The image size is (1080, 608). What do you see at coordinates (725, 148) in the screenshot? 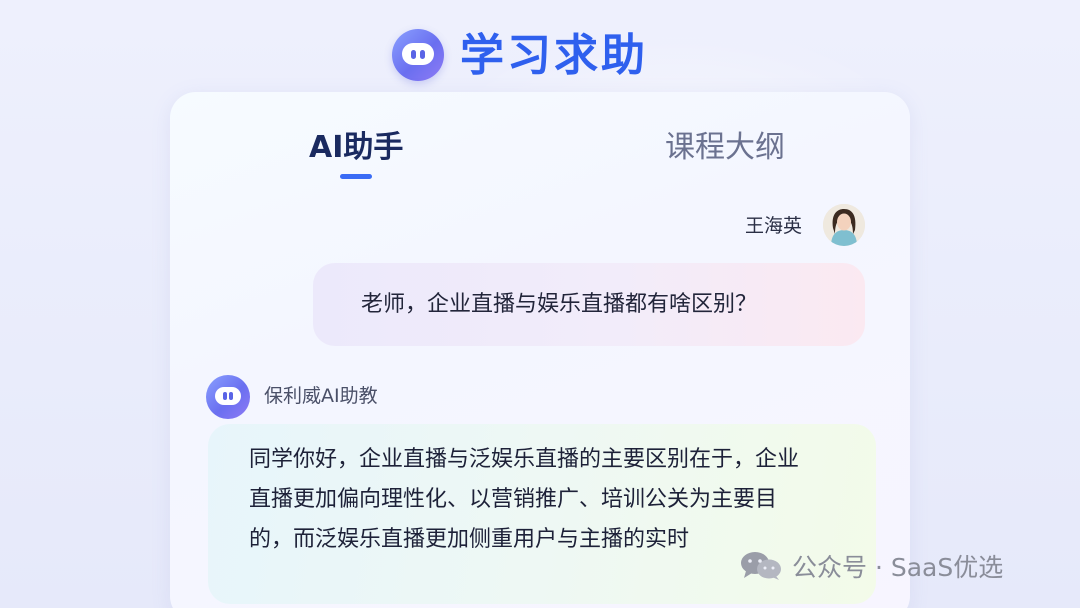
I see `tab-course-outline: 课程大纲` at bounding box center [725, 148].